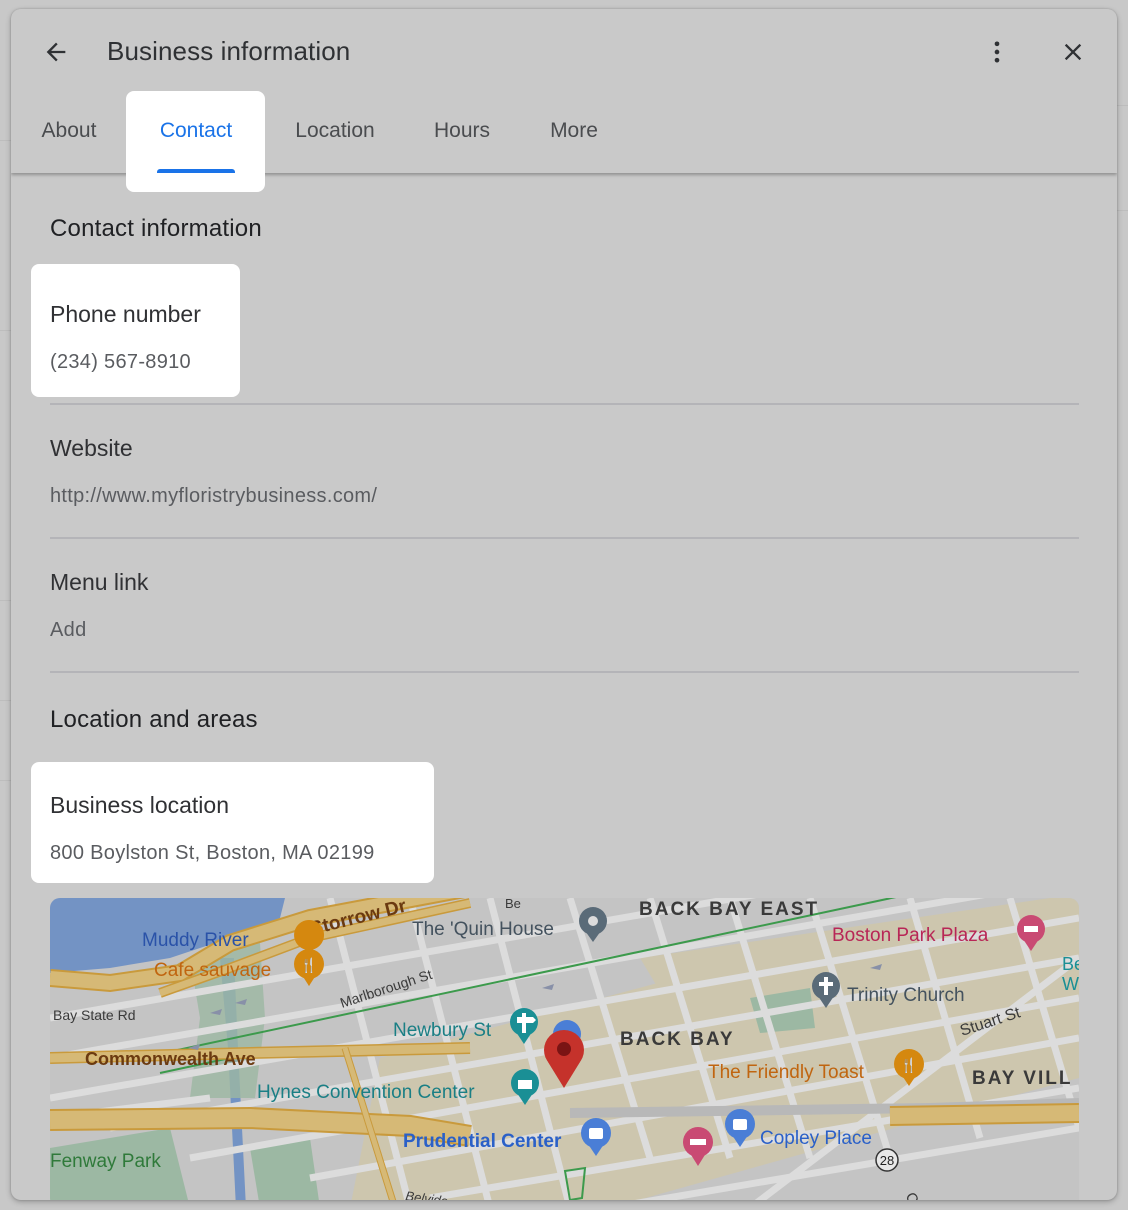 The width and height of the screenshot is (1128, 1210). I want to click on tab-label: Location, so click(335, 130).